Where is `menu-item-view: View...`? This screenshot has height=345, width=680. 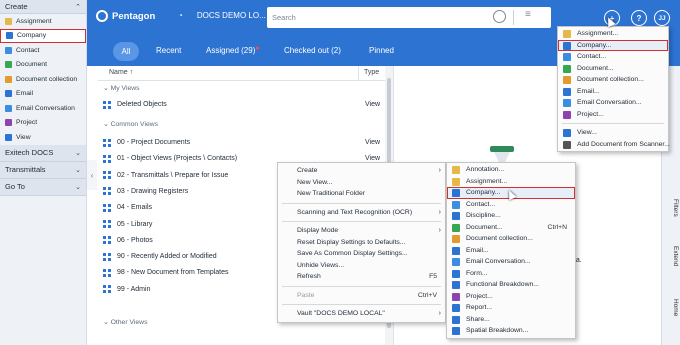
menu-item-view: View... is located at coordinates (613, 133).